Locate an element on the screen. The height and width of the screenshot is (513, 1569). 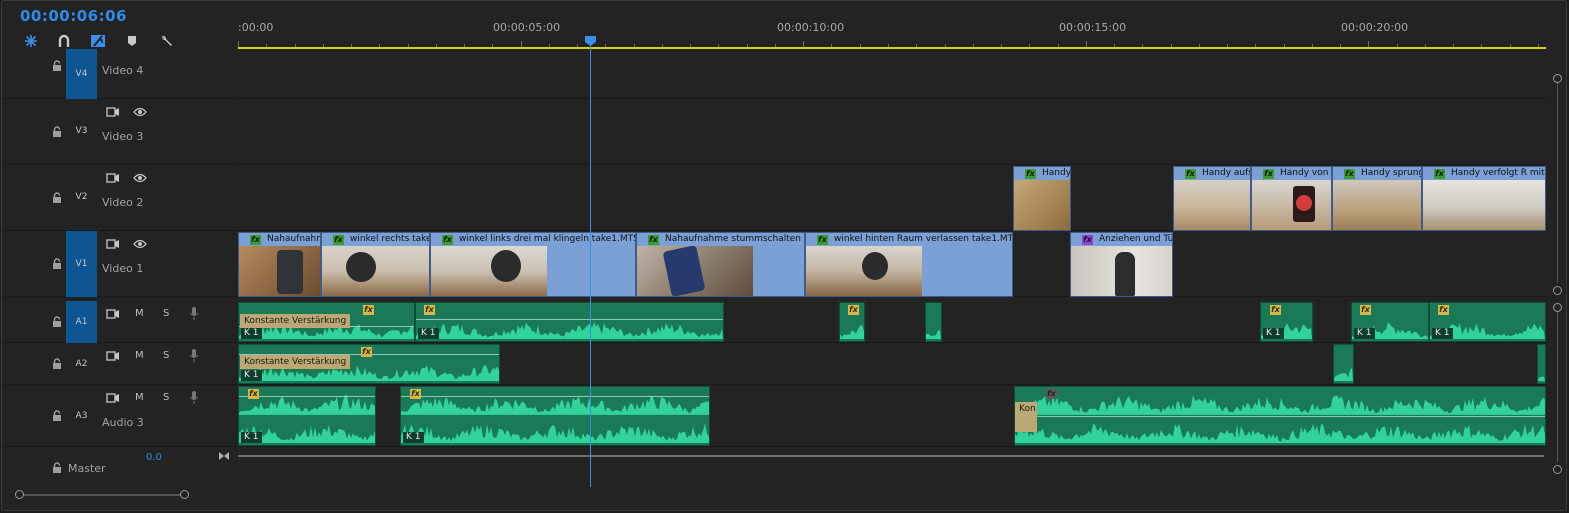
track-lane-v3 is located at coordinates (892, 132).